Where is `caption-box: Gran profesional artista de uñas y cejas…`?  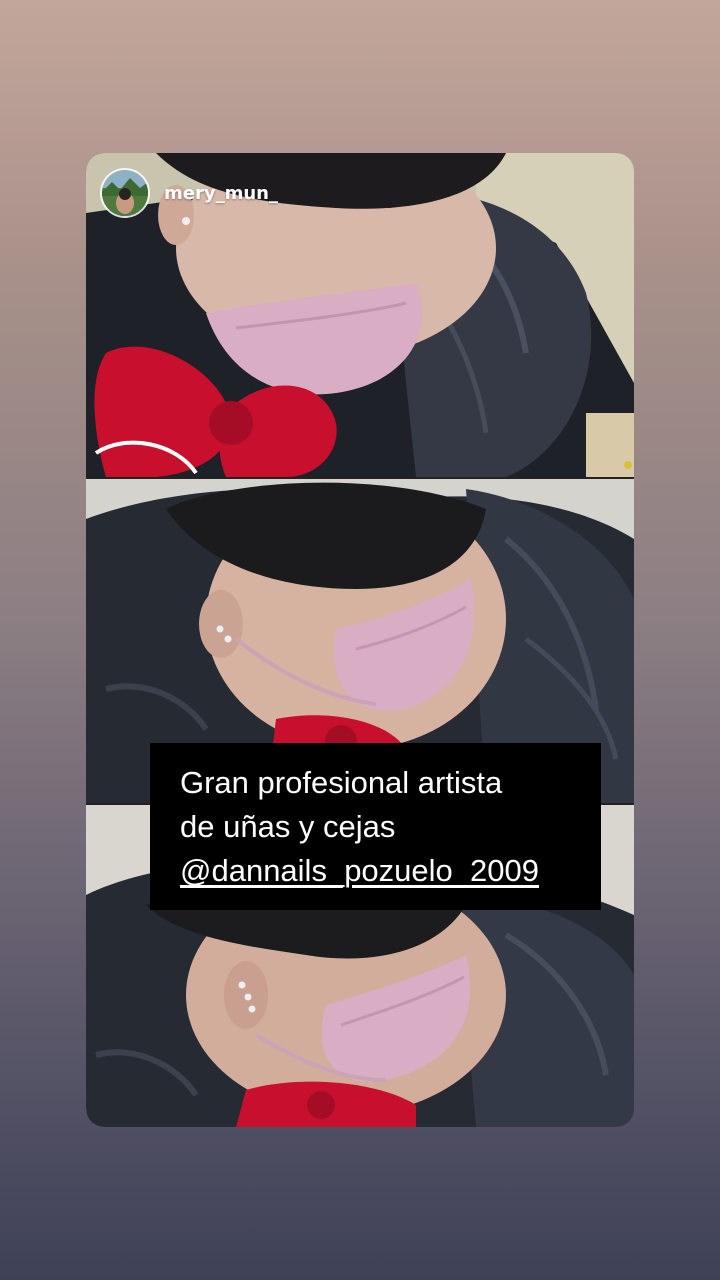 caption-box: Gran profesional artista de uñas y cejas… is located at coordinates (375, 826).